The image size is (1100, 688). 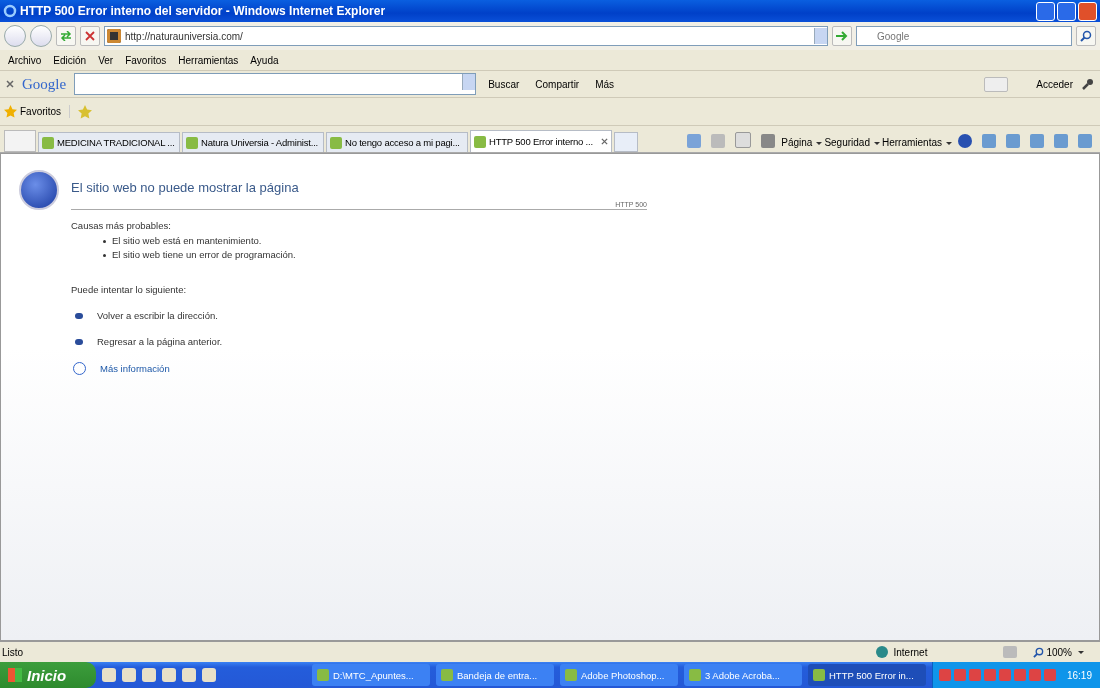 I want to click on stop-button, so click(x=90, y=36).